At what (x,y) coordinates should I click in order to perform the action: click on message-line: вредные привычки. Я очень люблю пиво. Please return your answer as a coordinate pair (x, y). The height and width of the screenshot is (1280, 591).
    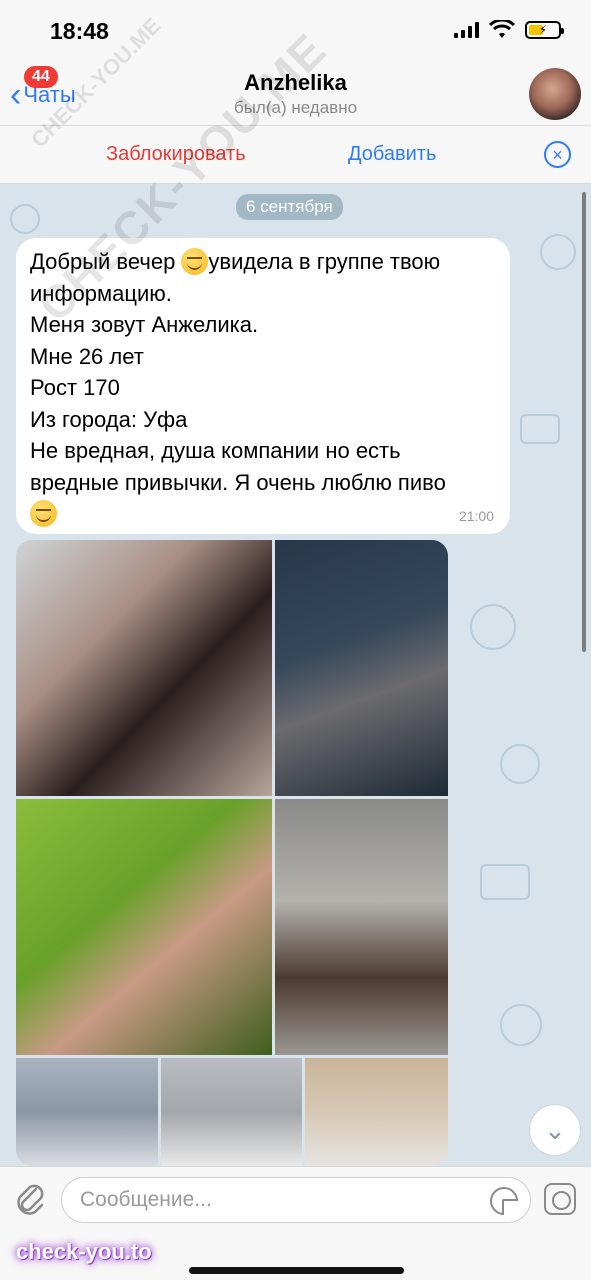
    Looking at the image, I should click on (238, 482).